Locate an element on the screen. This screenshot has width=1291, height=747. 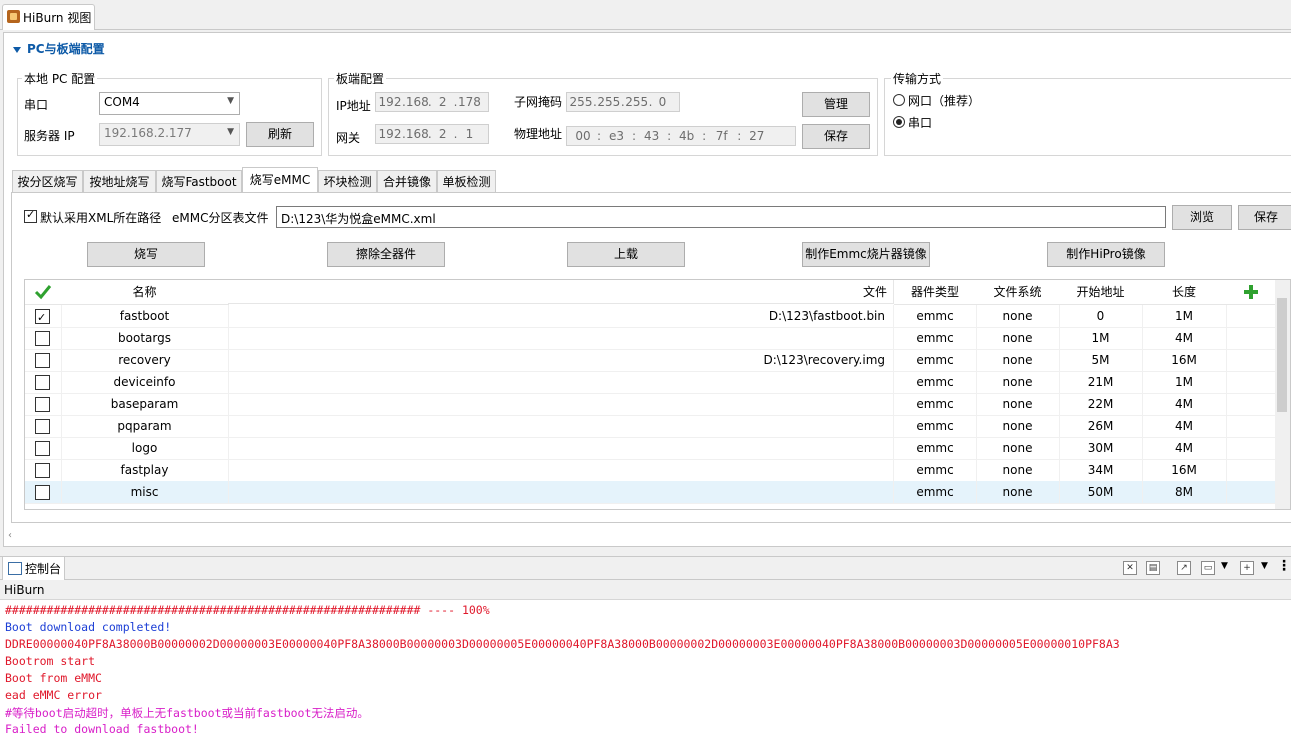
serial-select: COM4 ▼ is located at coordinates (169, 103).